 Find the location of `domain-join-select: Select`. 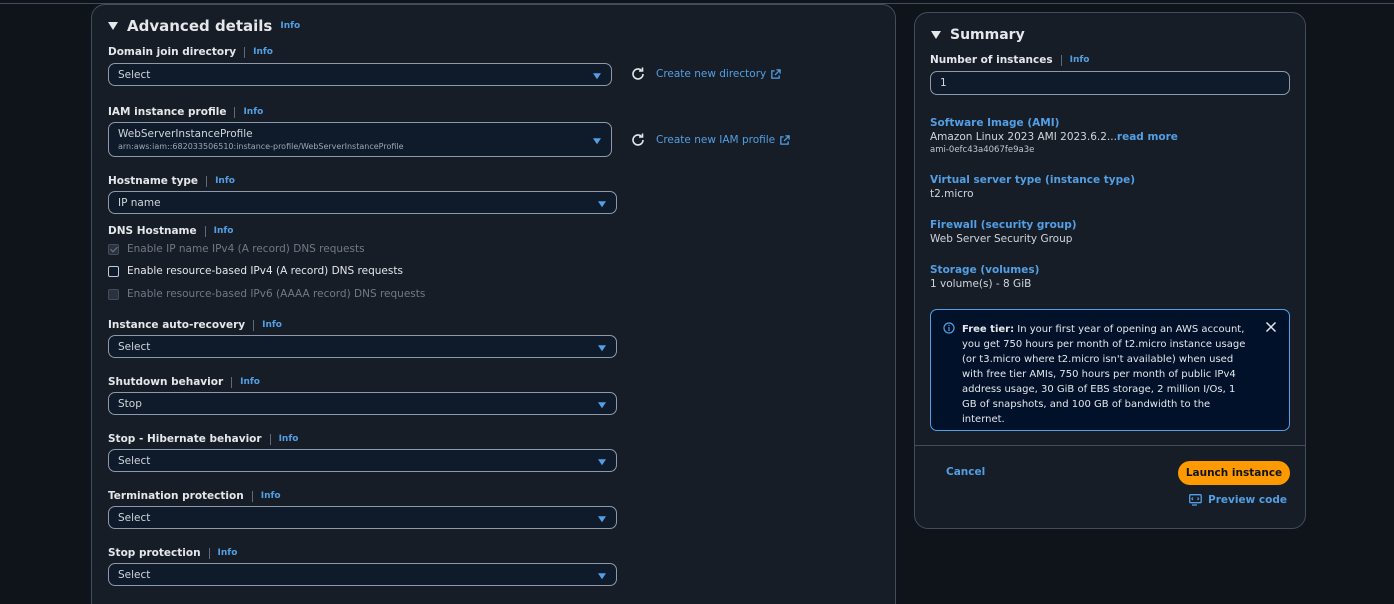

domain-join-select: Select is located at coordinates (360, 74).